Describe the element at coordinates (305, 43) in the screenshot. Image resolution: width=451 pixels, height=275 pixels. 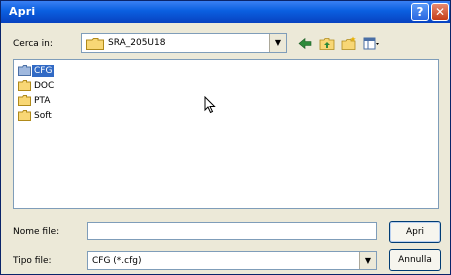
I see `back-arrow-icon` at that location.